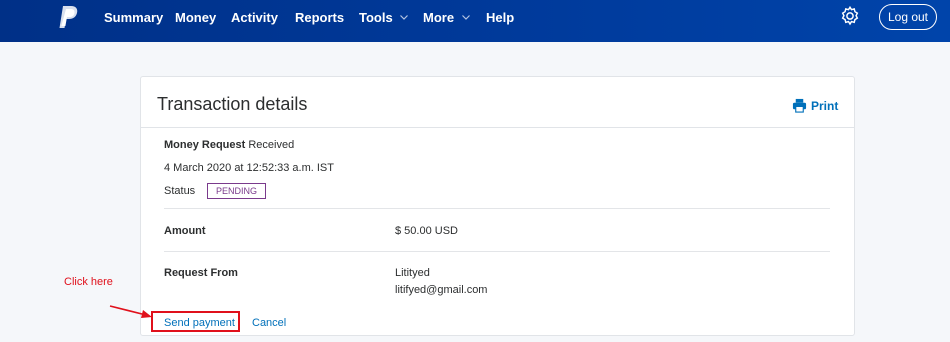  I want to click on nav-tools: Tools, so click(384, 17).